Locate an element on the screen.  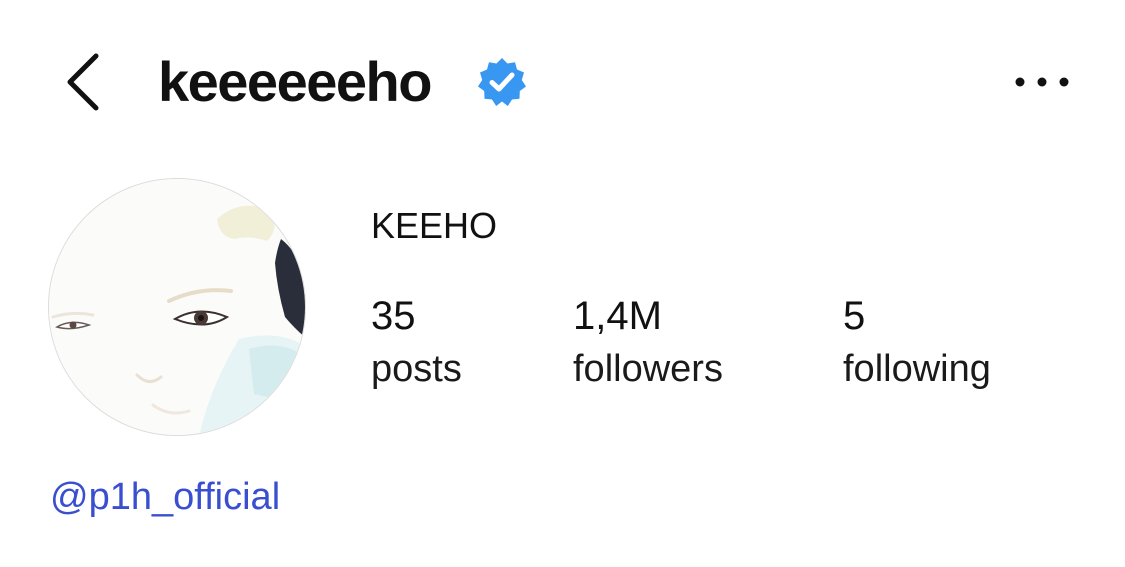
avatar is located at coordinates (177, 307).